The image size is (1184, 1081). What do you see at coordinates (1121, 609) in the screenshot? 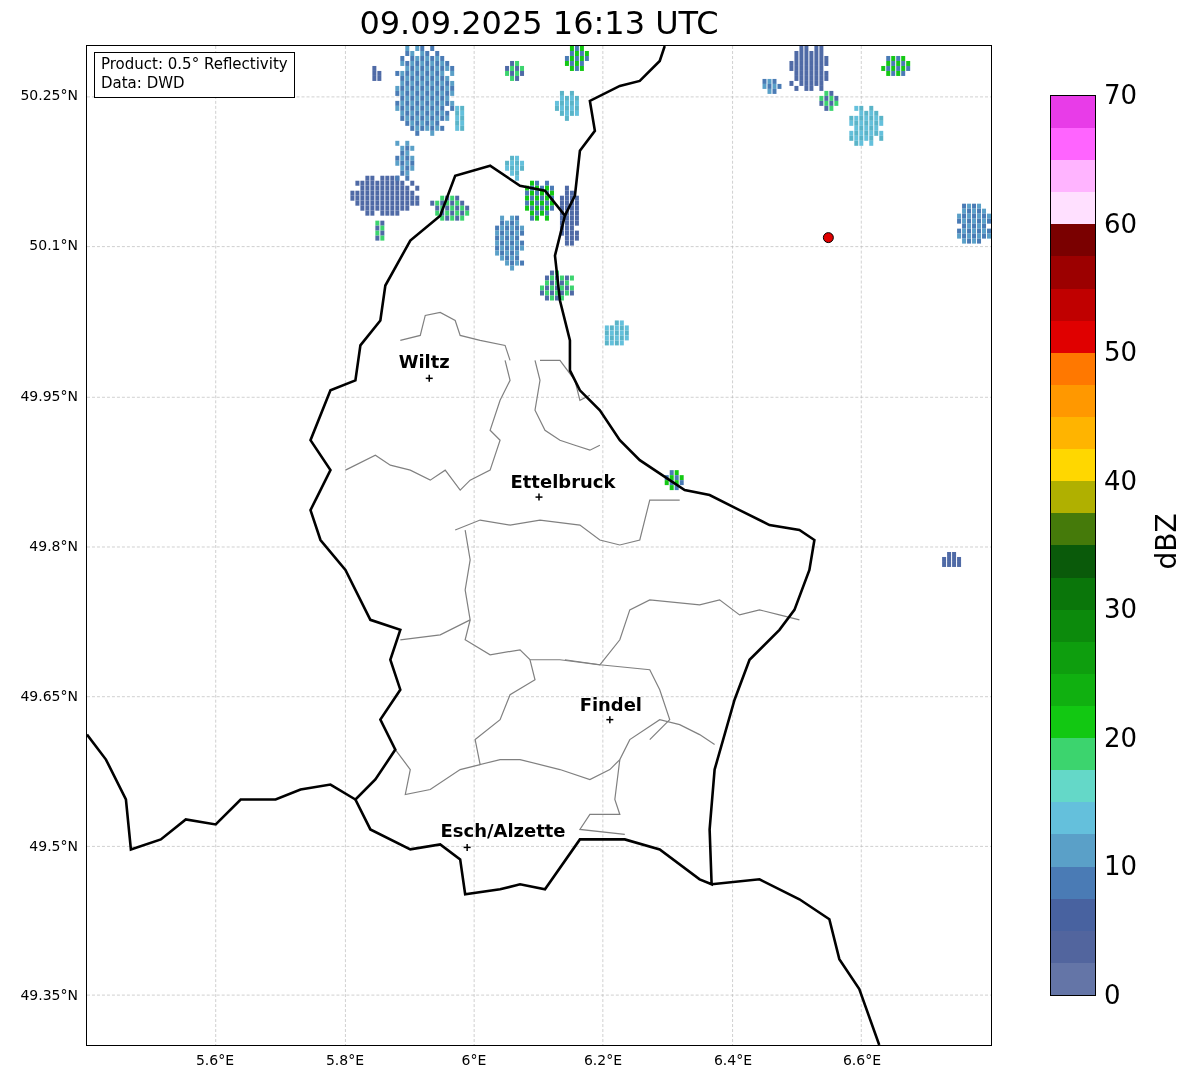
I see `colorbar-tick-label: 30` at bounding box center [1121, 609].